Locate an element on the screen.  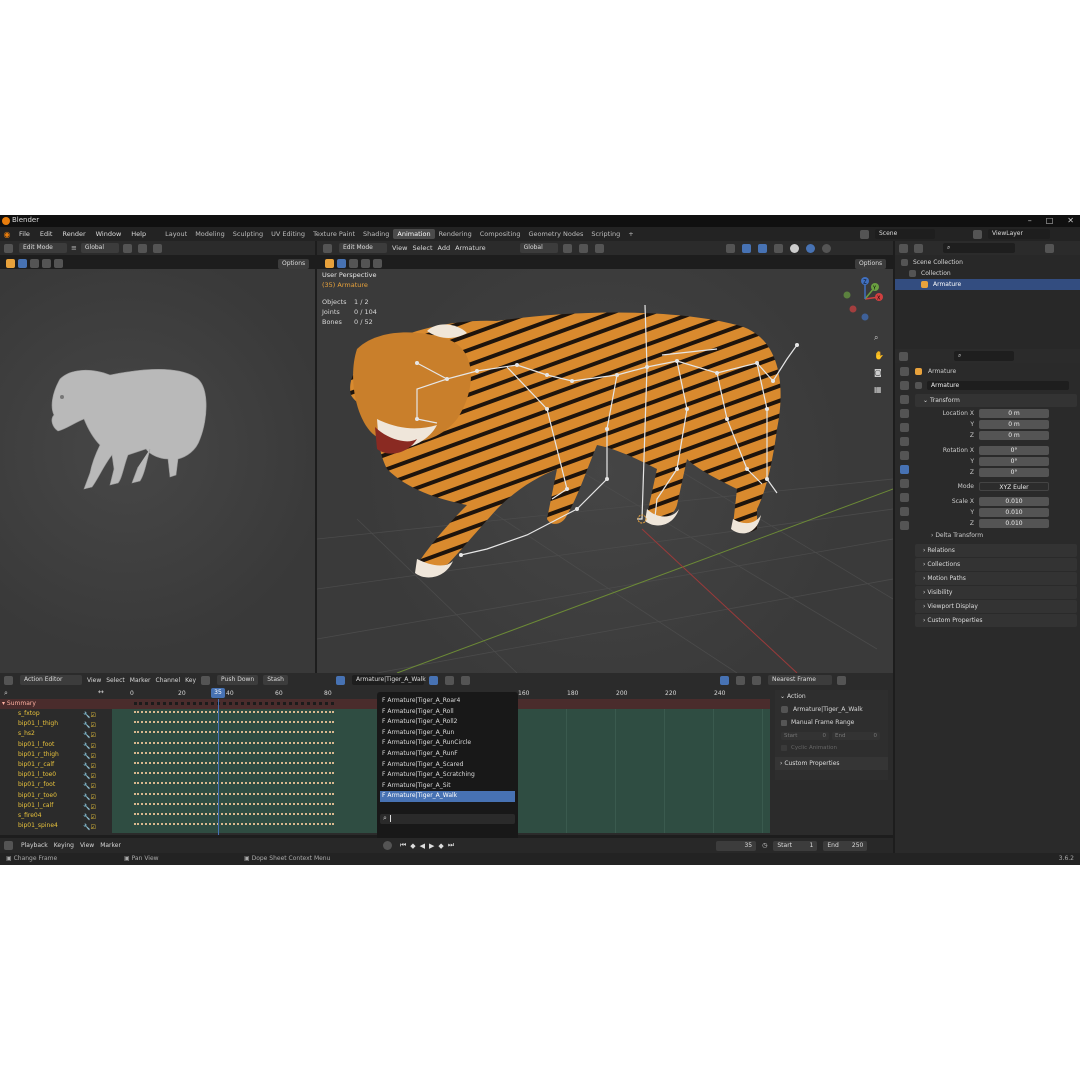
channel-bip01-r-calf: bip01_r_calf 🔧☑ is located at coordinates (56, 765).